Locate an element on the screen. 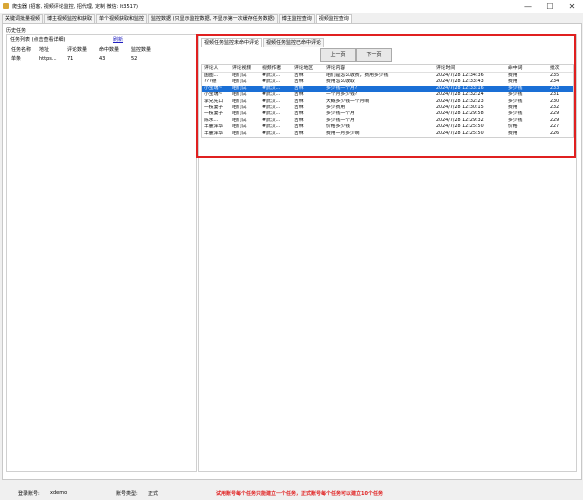  account-type-value: 正式 is located at coordinates (153, 494).